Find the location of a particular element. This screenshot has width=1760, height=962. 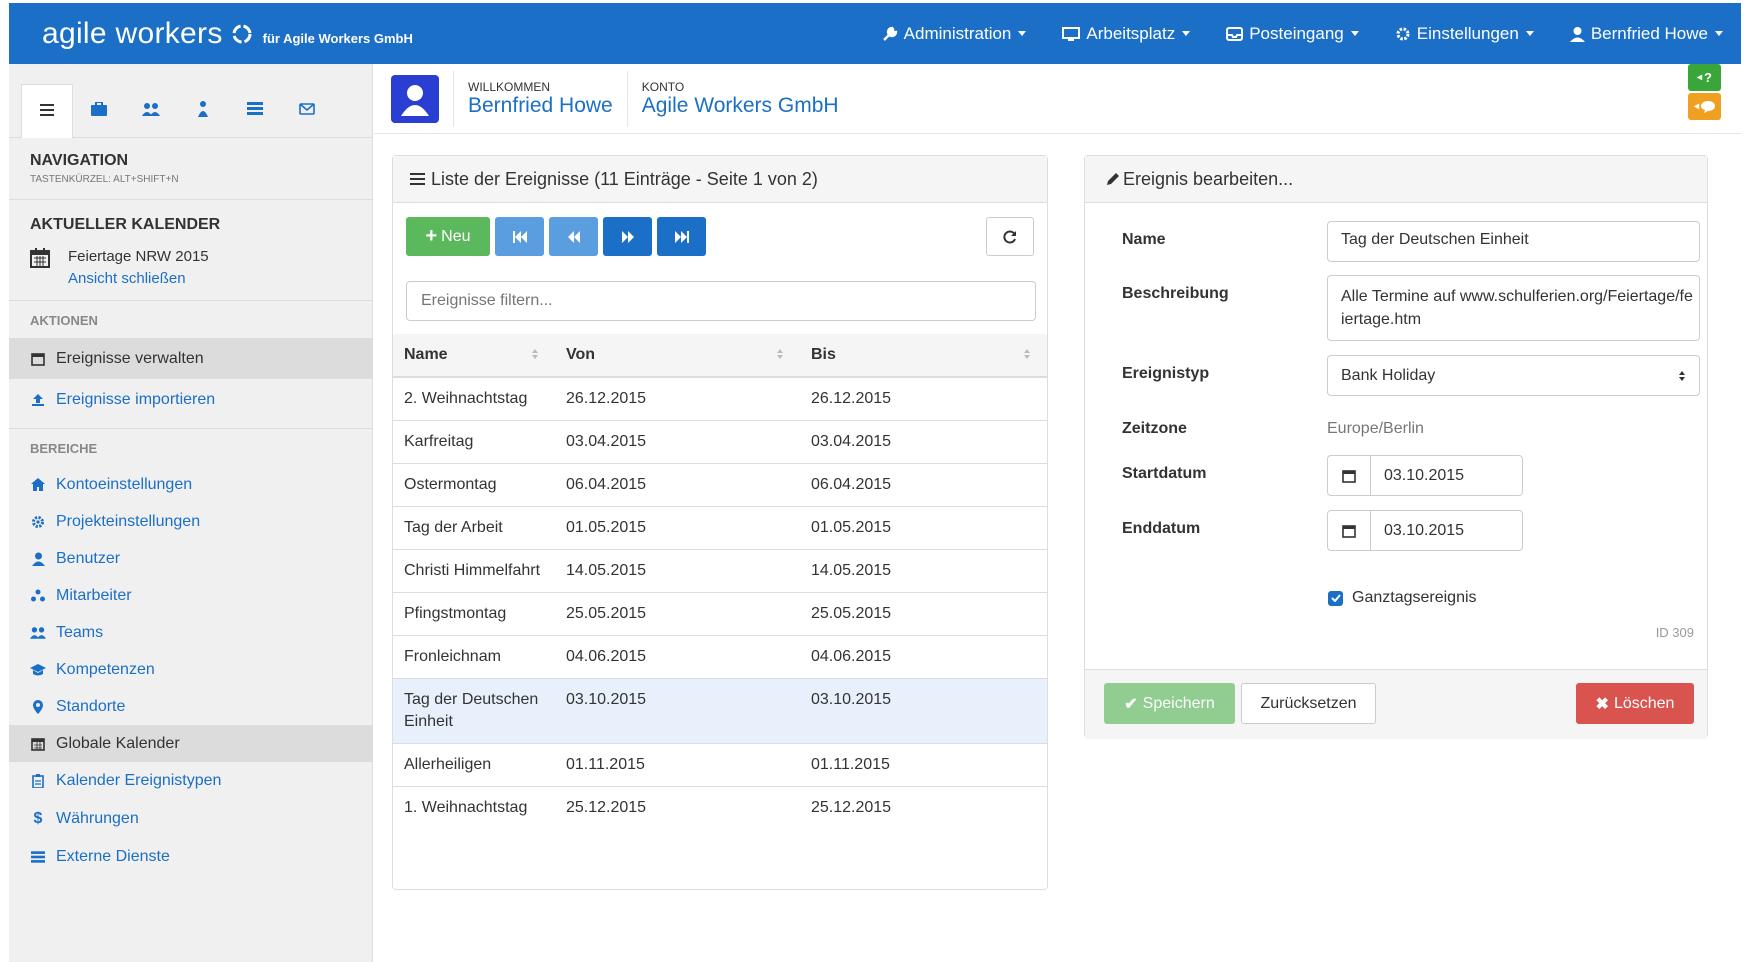

next-page-button is located at coordinates (627, 236).